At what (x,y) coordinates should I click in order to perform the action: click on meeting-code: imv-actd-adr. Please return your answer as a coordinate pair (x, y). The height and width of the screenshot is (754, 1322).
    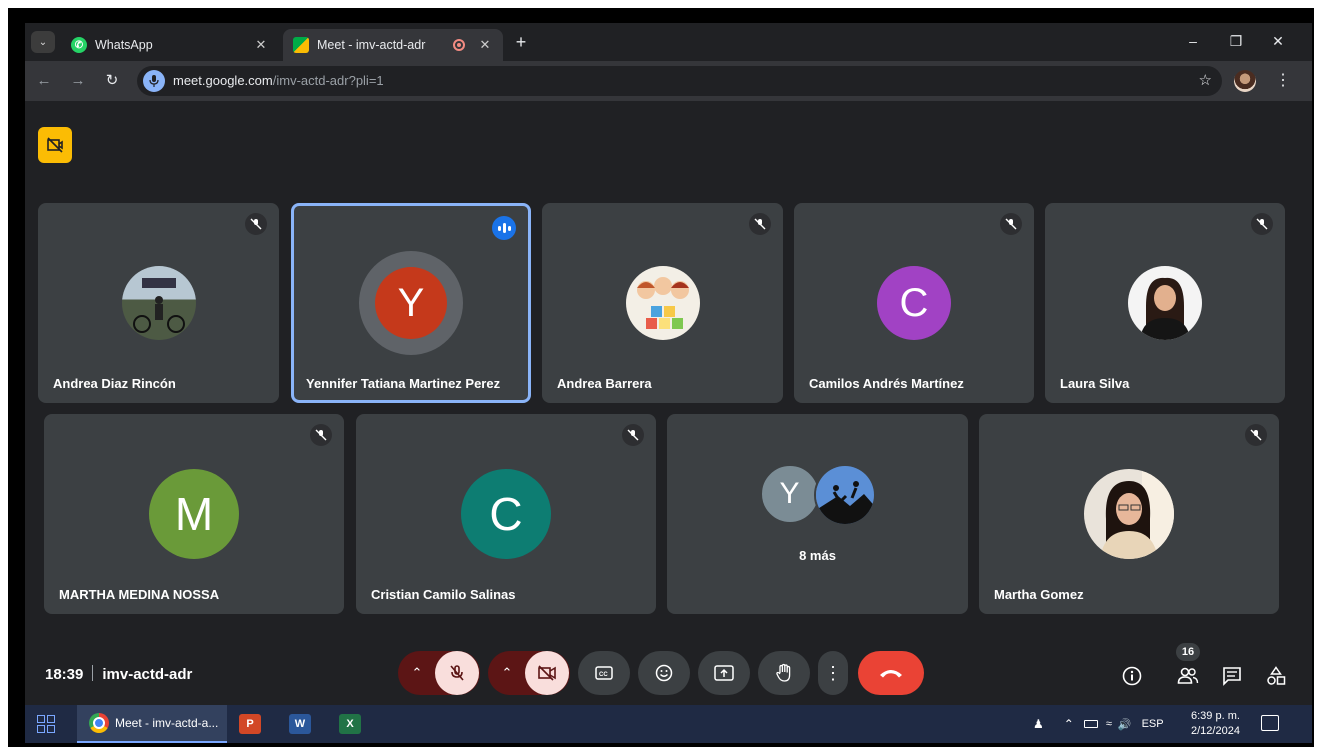
    Looking at the image, I should click on (147, 674).